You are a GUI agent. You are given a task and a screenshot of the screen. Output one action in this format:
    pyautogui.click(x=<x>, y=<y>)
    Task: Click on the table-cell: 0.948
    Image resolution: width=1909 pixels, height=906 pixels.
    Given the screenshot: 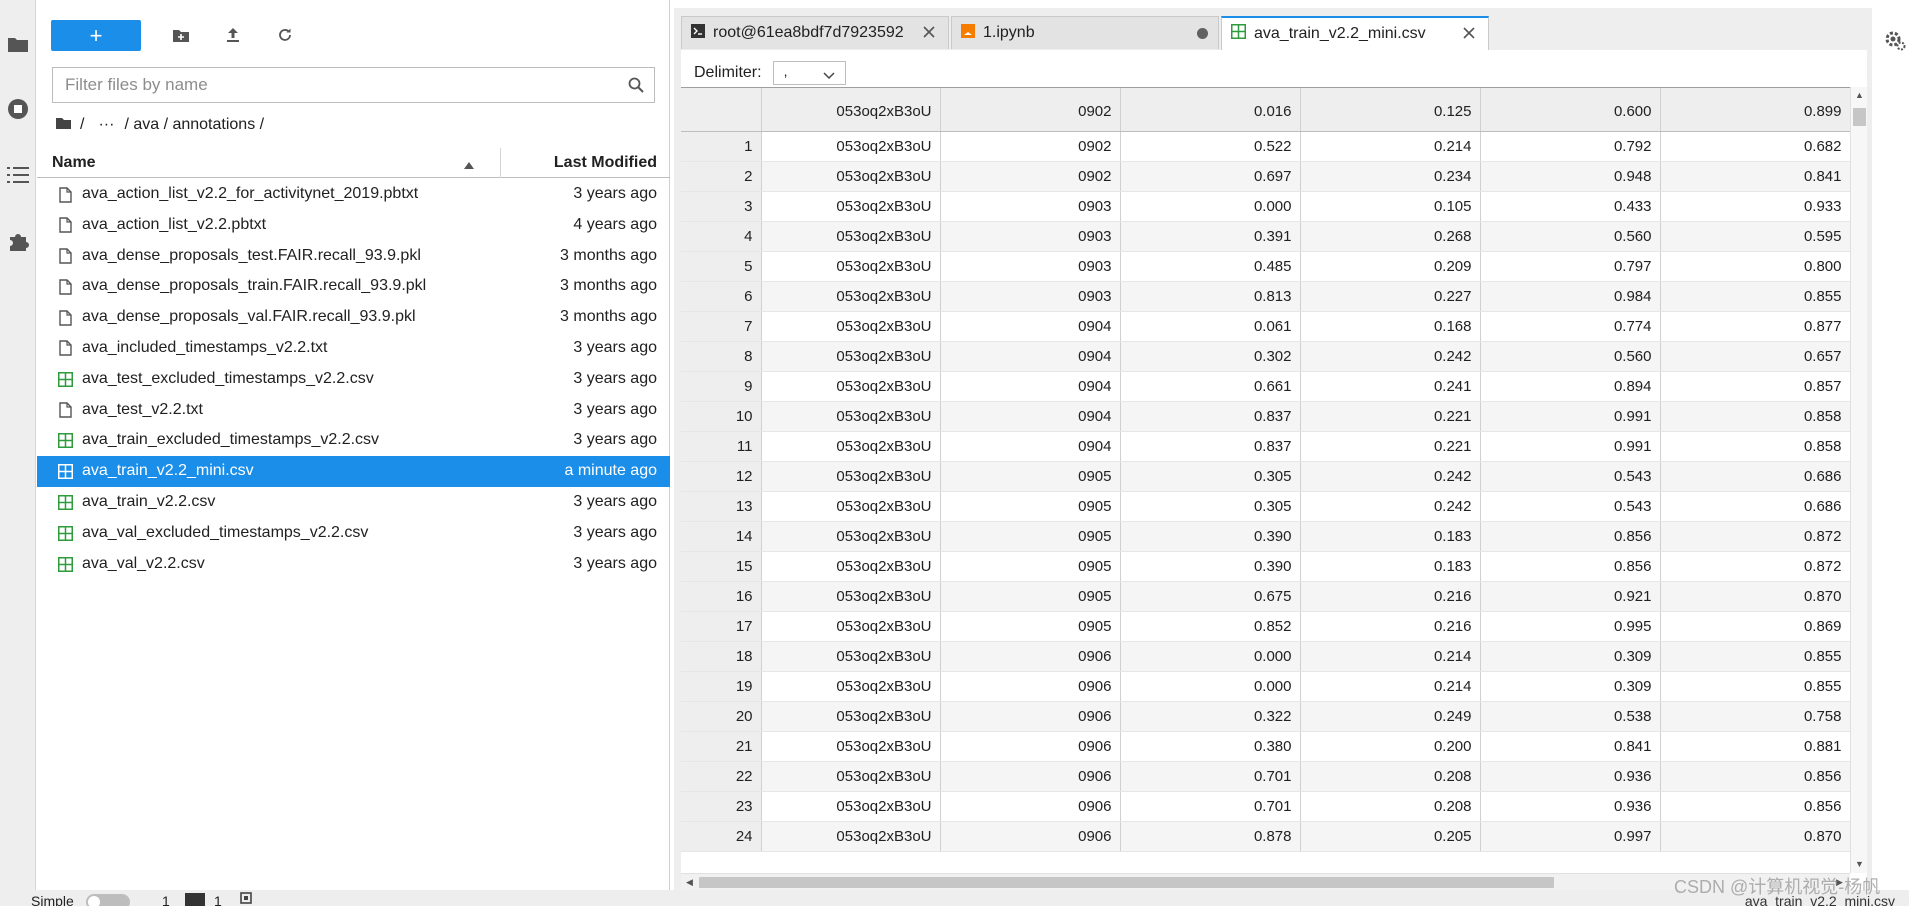 What is the action you would take?
    pyautogui.click(x=1570, y=176)
    